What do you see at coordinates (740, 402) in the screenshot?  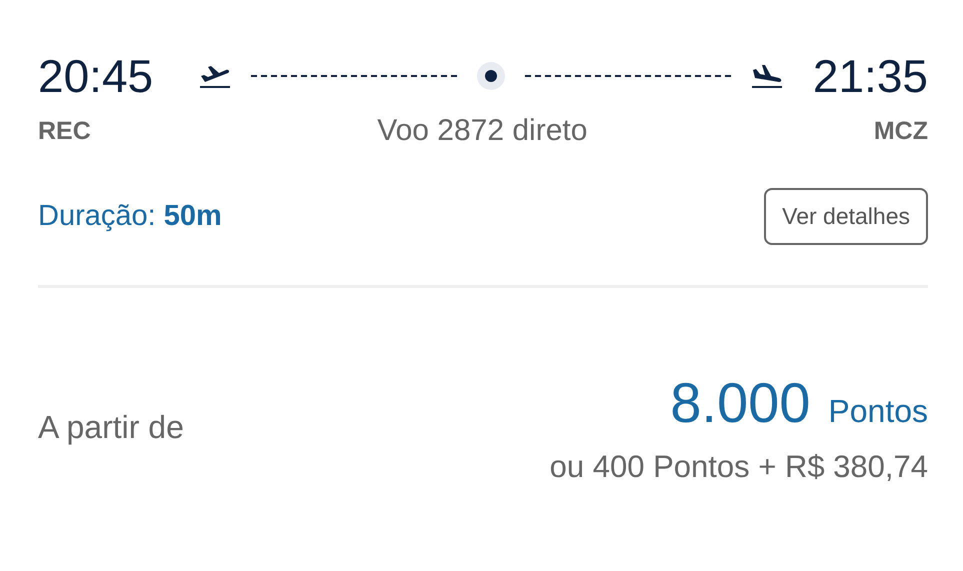 I see `points-amount: 8.000` at bounding box center [740, 402].